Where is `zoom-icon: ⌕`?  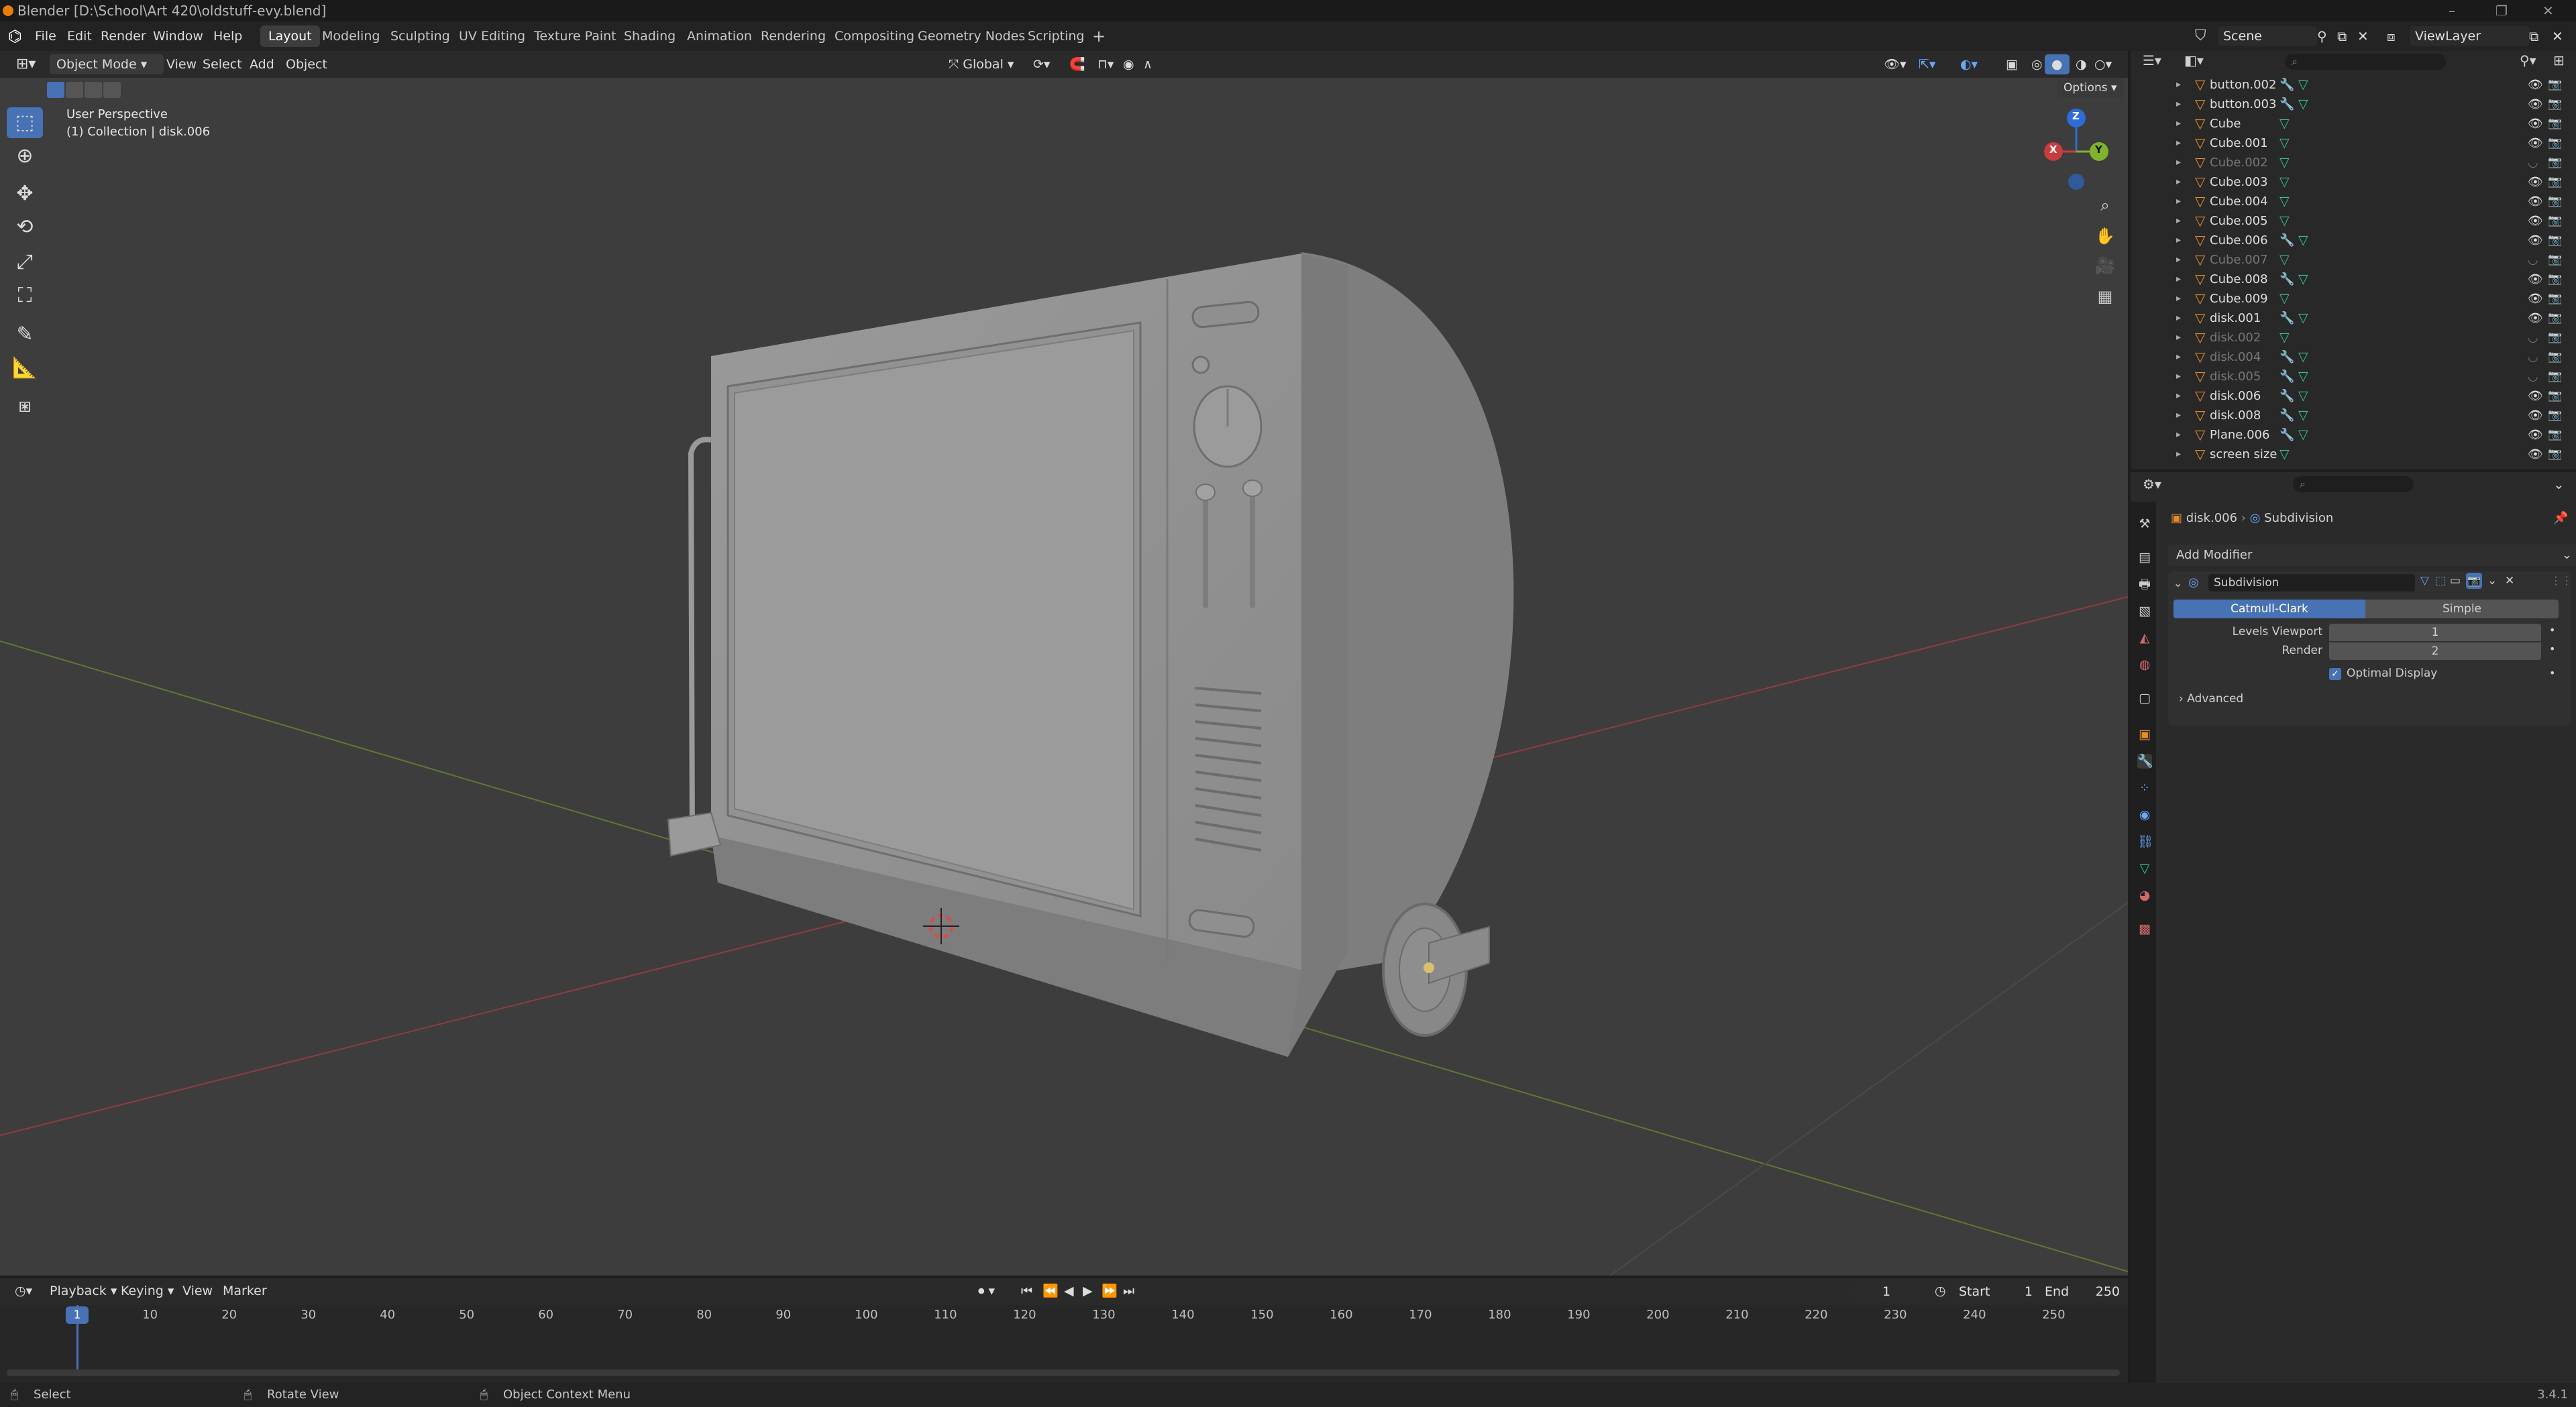 zoom-icon: ⌕ is located at coordinates (2105, 205).